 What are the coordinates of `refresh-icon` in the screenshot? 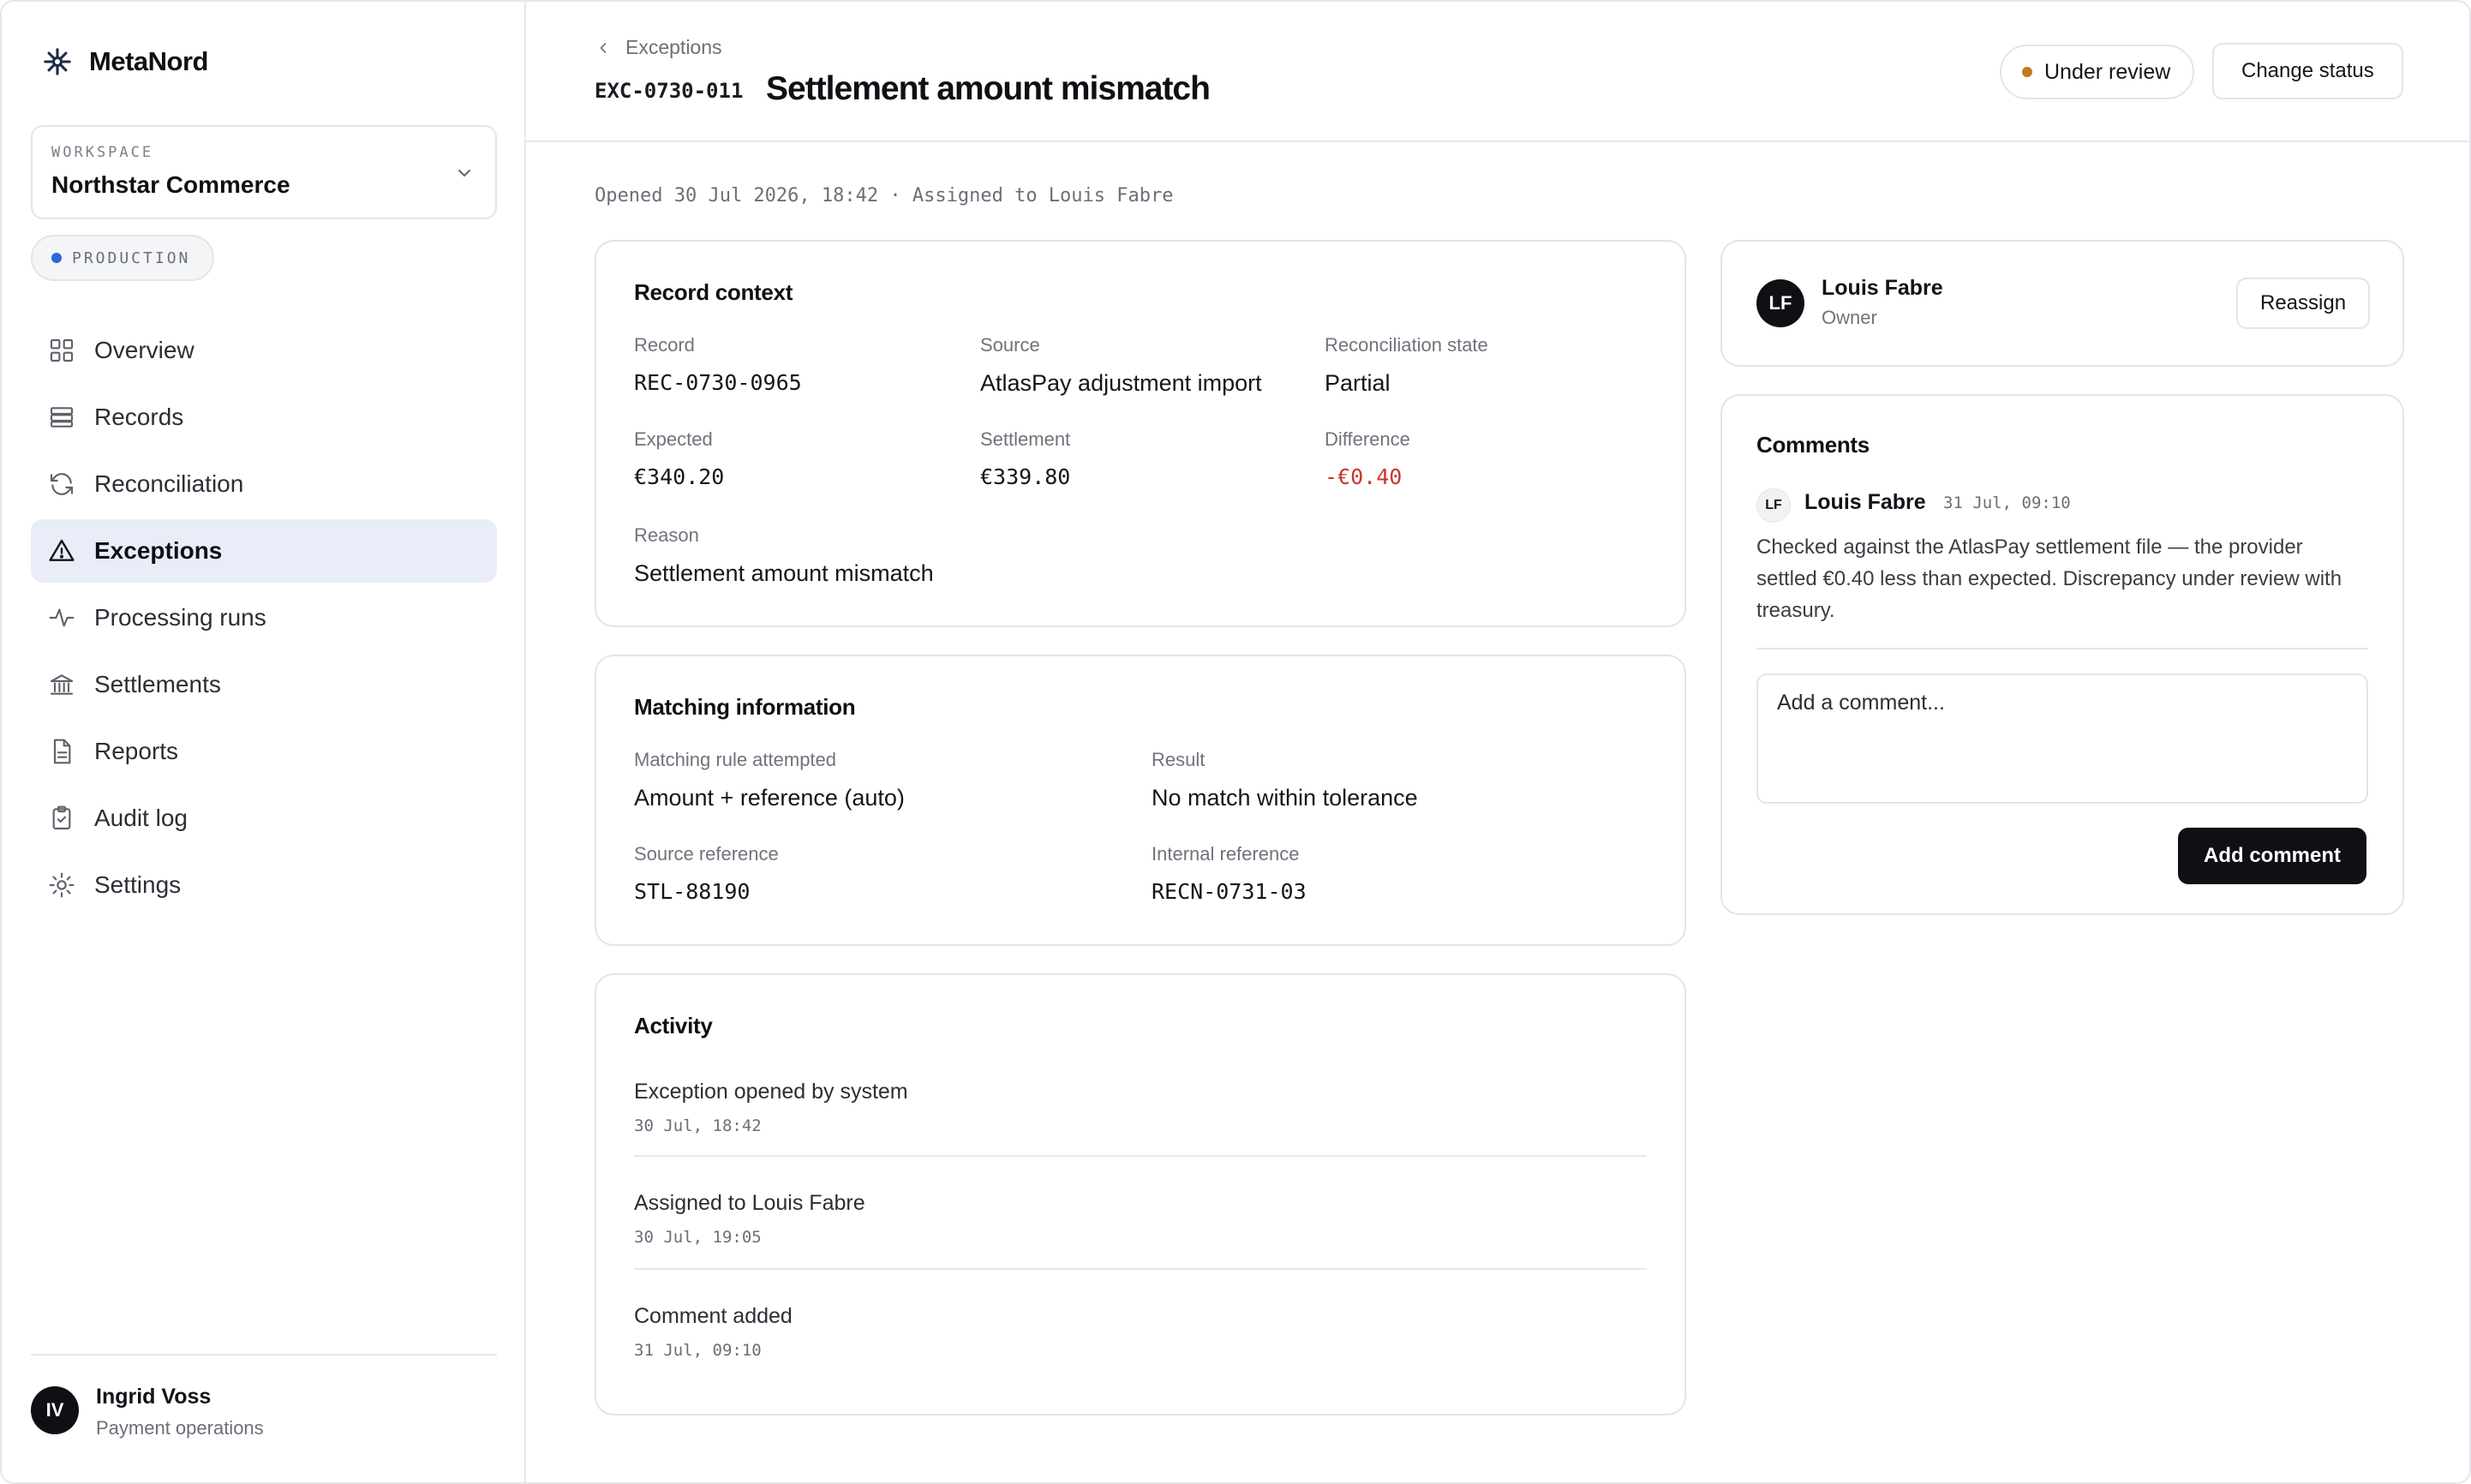 It's located at (62, 484).